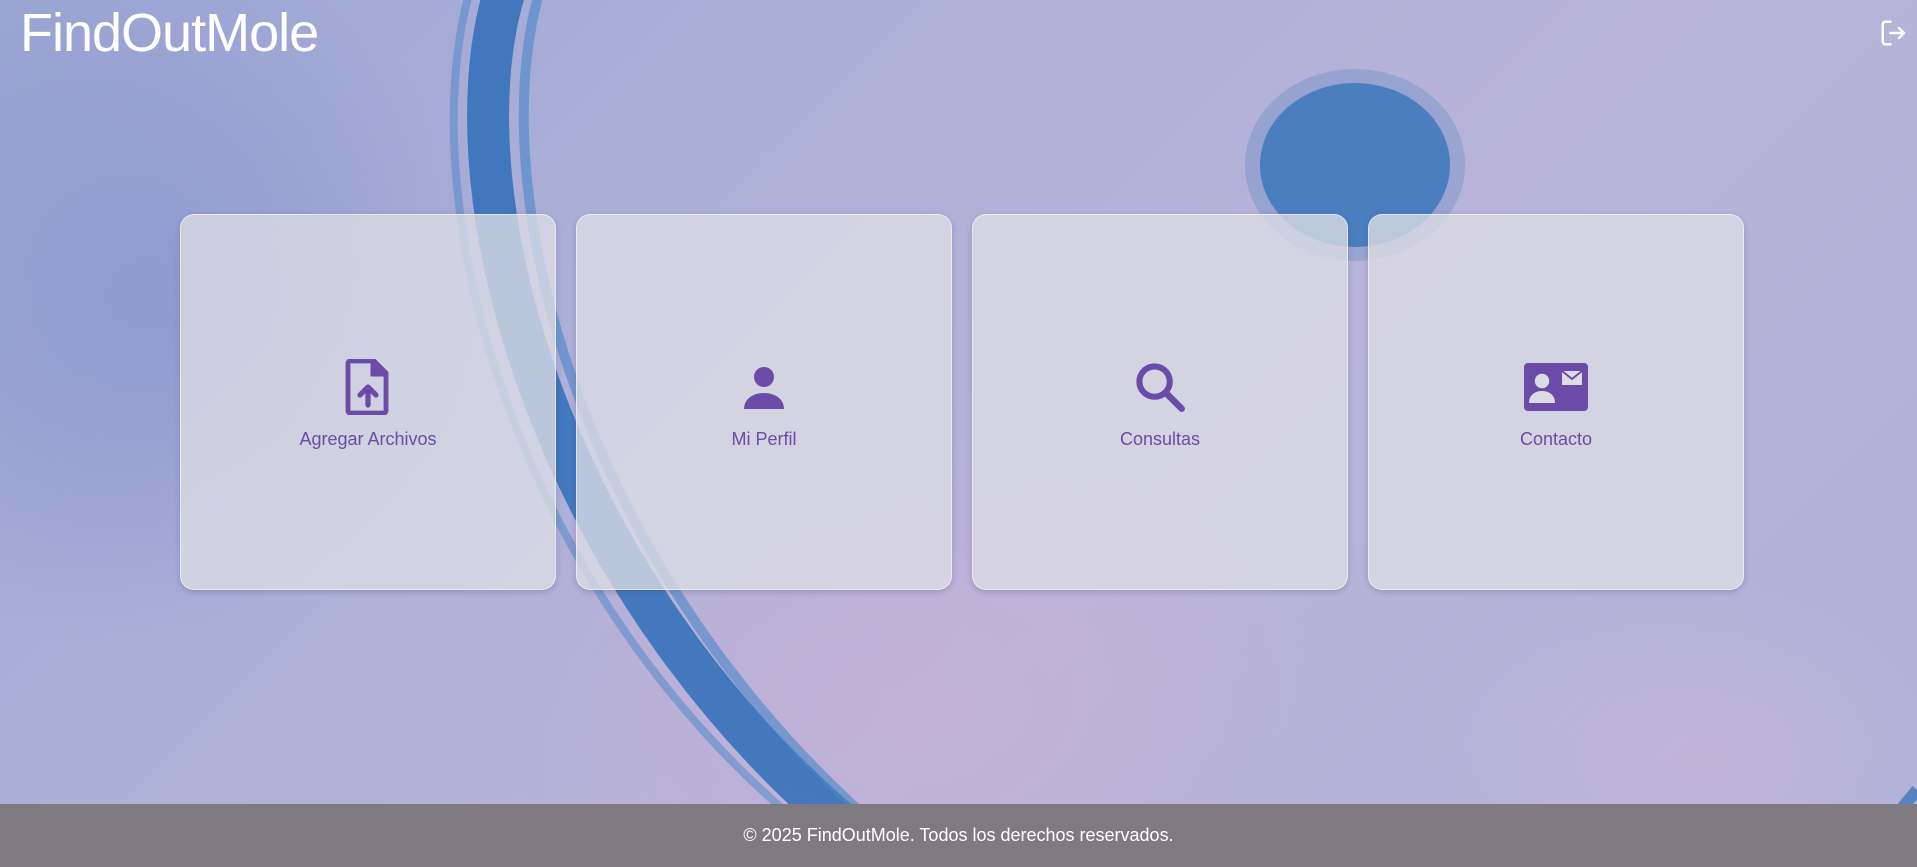  What do you see at coordinates (1556, 438) in the screenshot?
I see `card-label: Contacto` at bounding box center [1556, 438].